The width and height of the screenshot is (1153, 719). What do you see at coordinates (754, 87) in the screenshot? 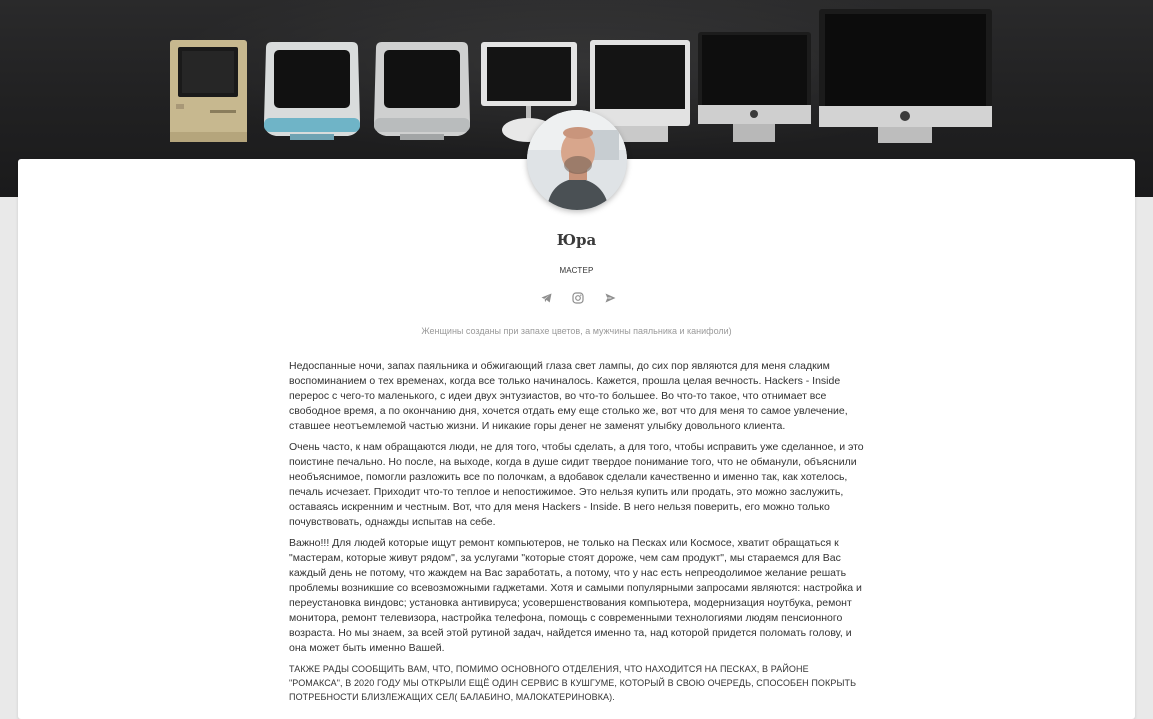
I see `imac-aluminum-icon` at bounding box center [754, 87].